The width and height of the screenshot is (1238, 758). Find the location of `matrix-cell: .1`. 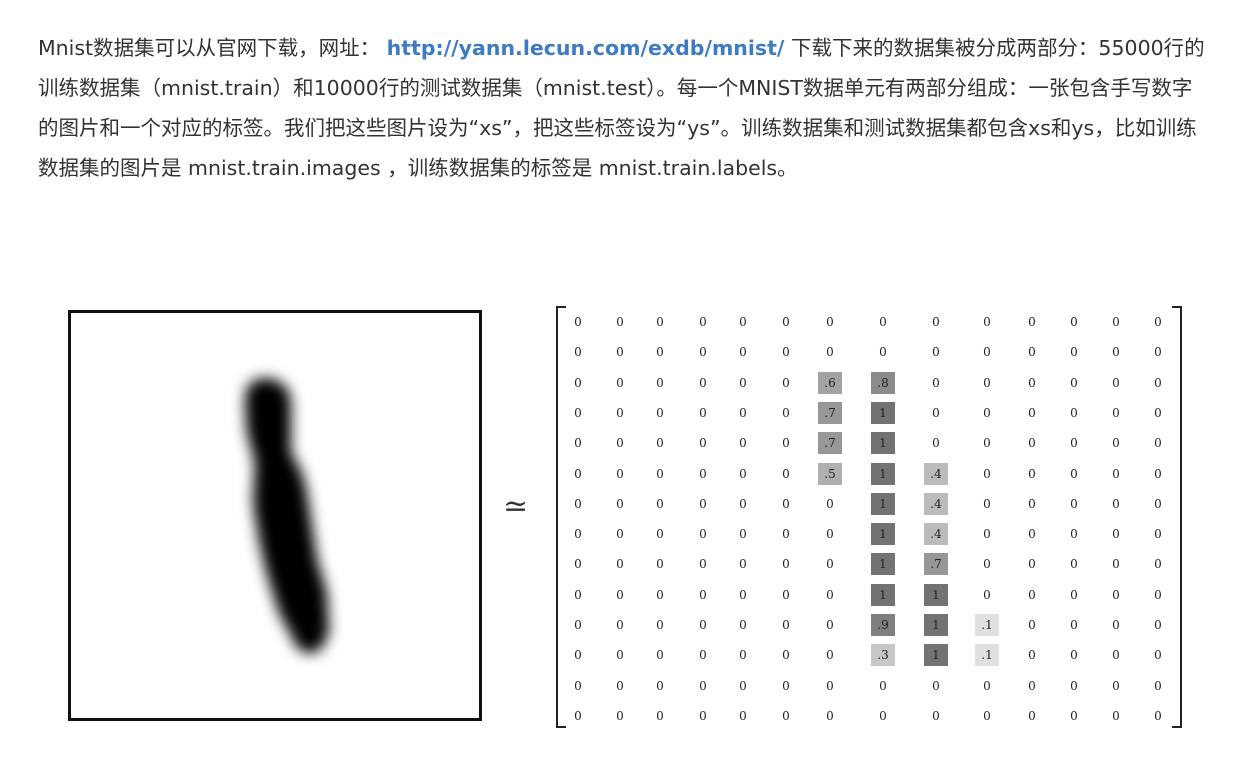

matrix-cell: .1 is located at coordinates (987, 655).